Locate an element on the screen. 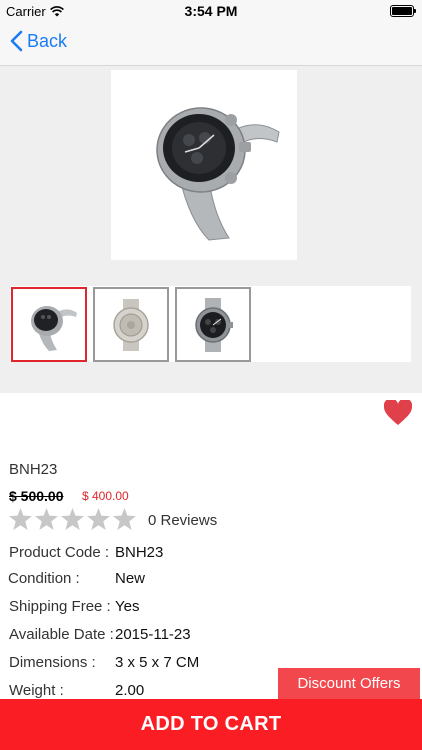 This screenshot has width=422, height=750. navigation-bar: Back is located at coordinates (211, 44).